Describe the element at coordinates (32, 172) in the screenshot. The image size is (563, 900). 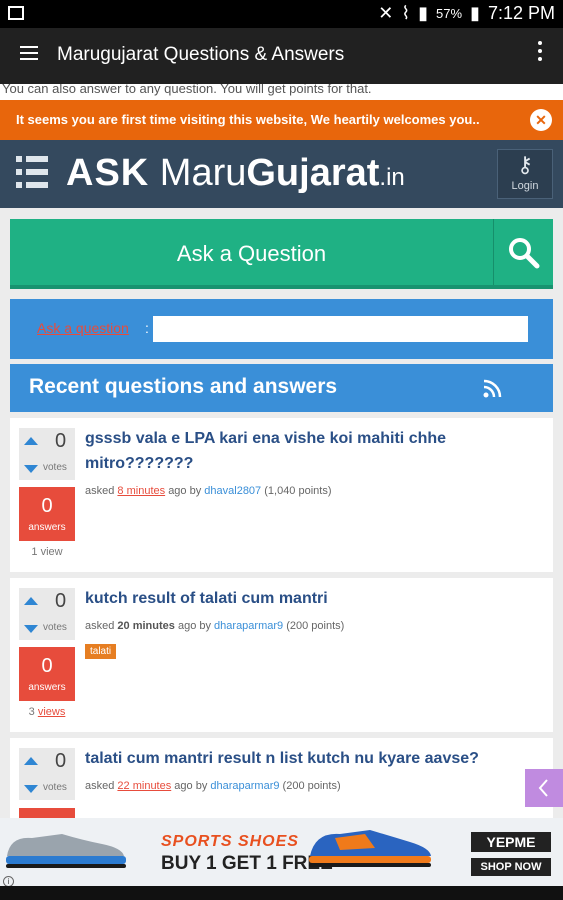
I see `list-menu-icon` at that location.